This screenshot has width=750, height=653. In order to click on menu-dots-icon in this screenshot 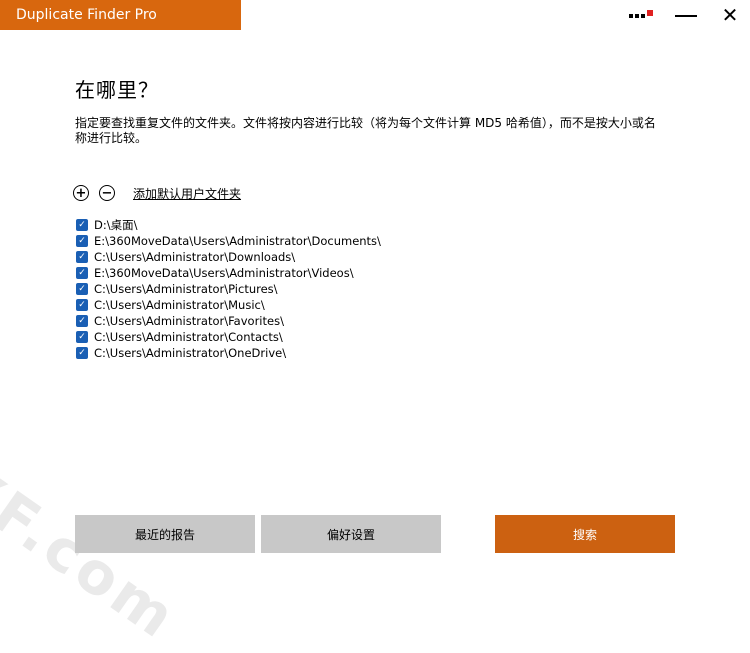, I will do `click(642, 15)`.